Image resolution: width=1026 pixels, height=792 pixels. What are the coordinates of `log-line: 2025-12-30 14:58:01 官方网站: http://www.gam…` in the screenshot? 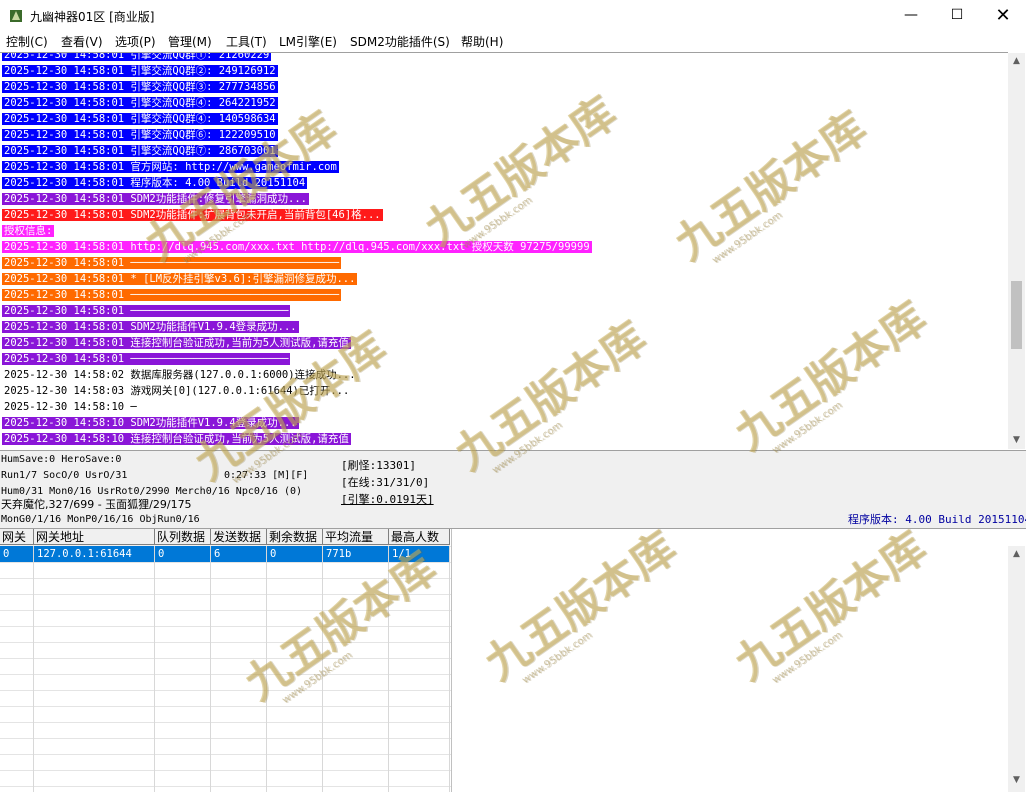 It's located at (297, 167).